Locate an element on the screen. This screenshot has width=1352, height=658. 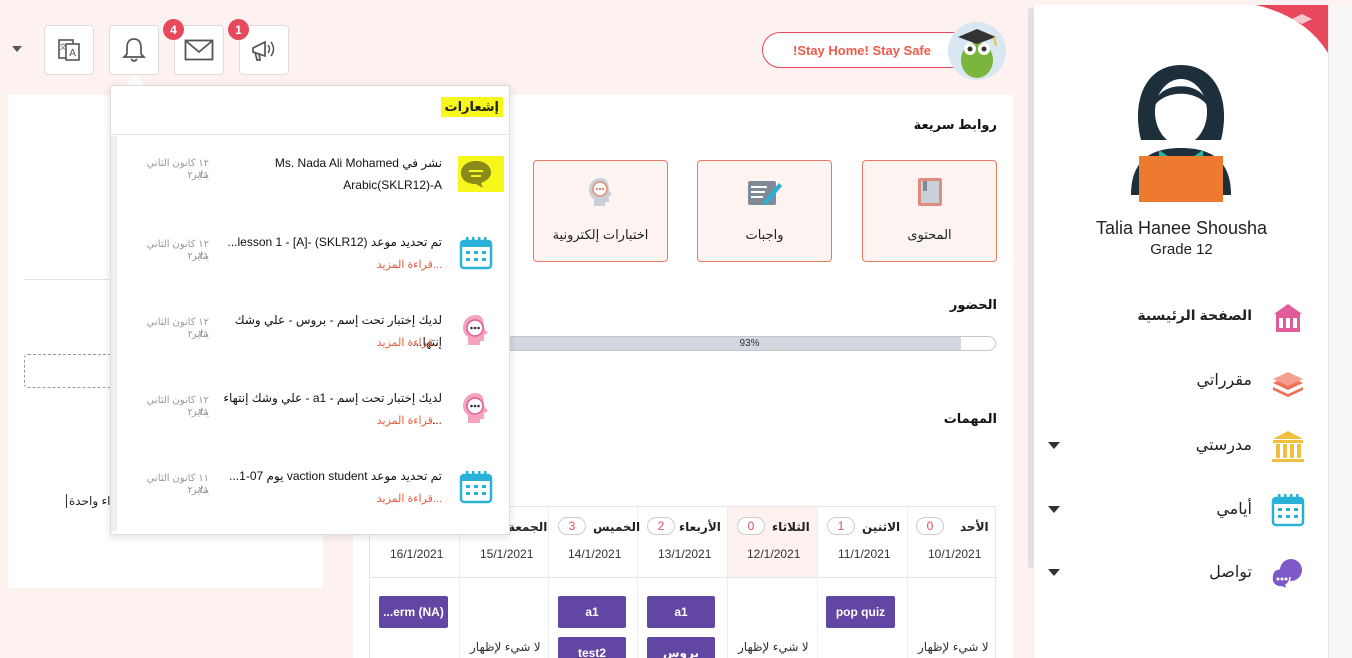
messages-badge: 4 is located at coordinates (173, 29).